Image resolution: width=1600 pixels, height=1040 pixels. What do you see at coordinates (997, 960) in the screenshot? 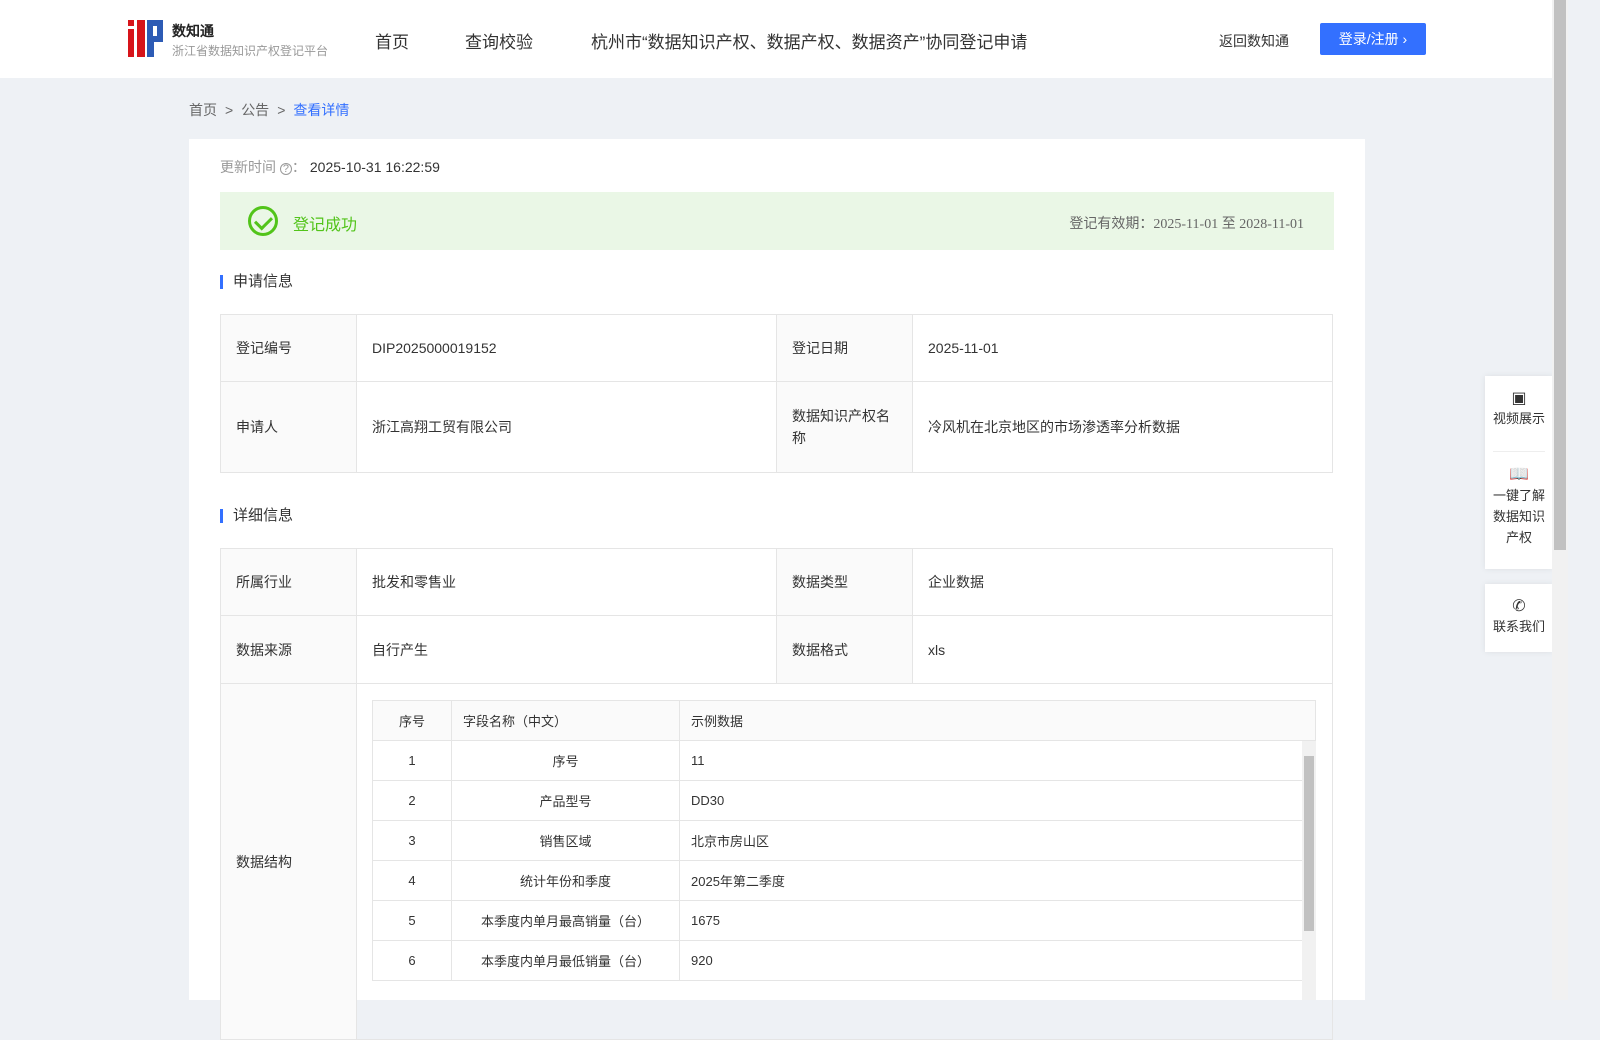
I see `row-sample: 920` at bounding box center [997, 960].